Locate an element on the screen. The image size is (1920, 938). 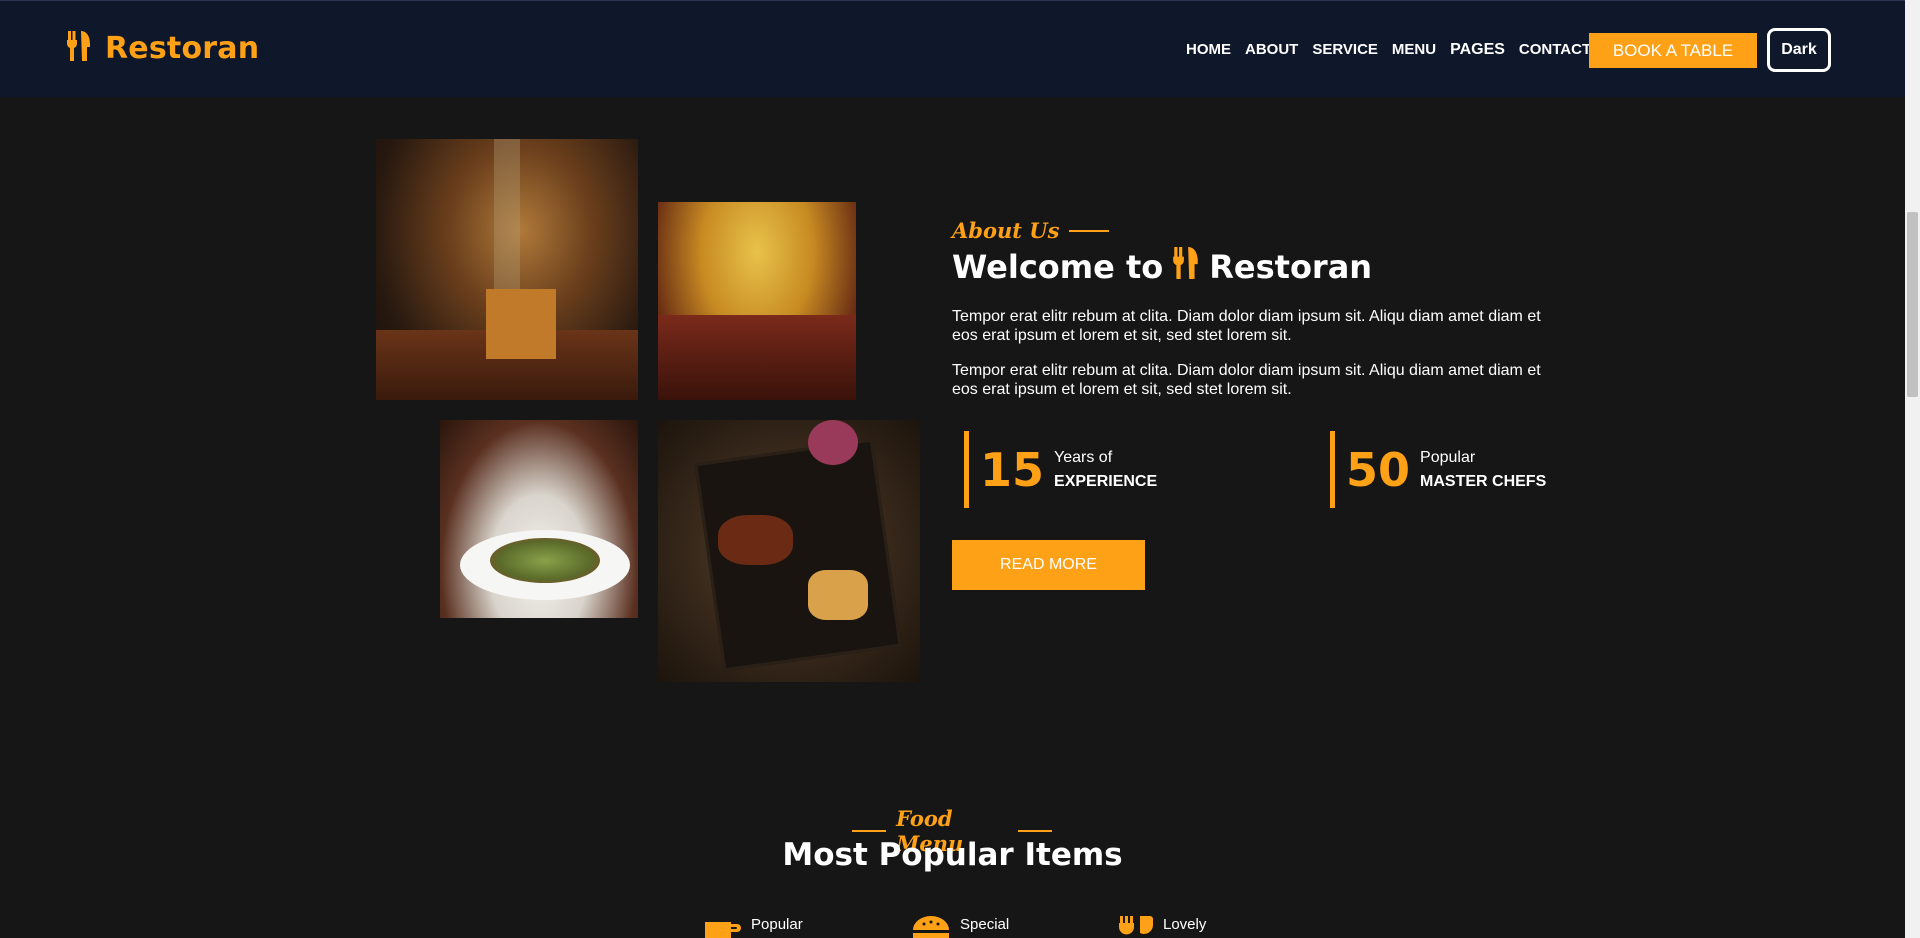
nav-about: ABOUT is located at coordinates (1271, 49).